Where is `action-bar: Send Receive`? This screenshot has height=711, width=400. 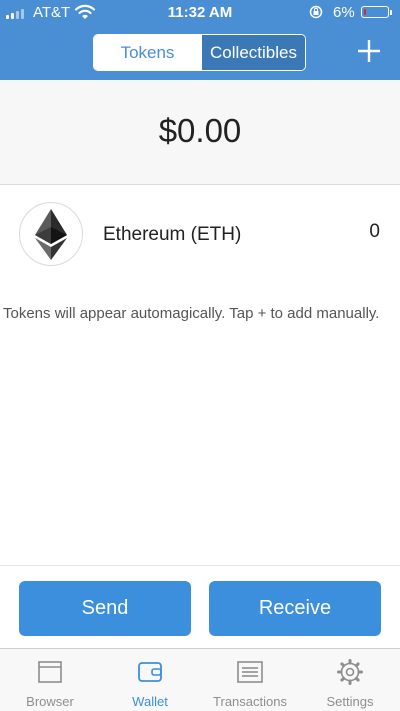 action-bar: Send Receive is located at coordinates (200, 607).